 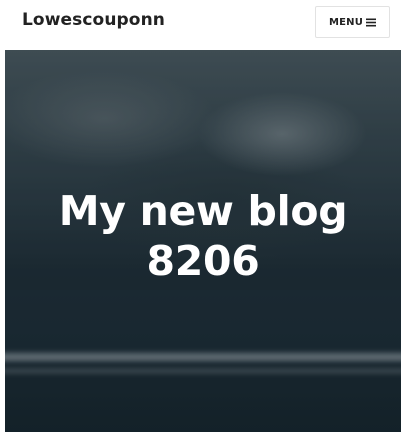 What do you see at coordinates (371, 22) in the screenshot?
I see `hamburger-icon` at bounding box center [371, 22].